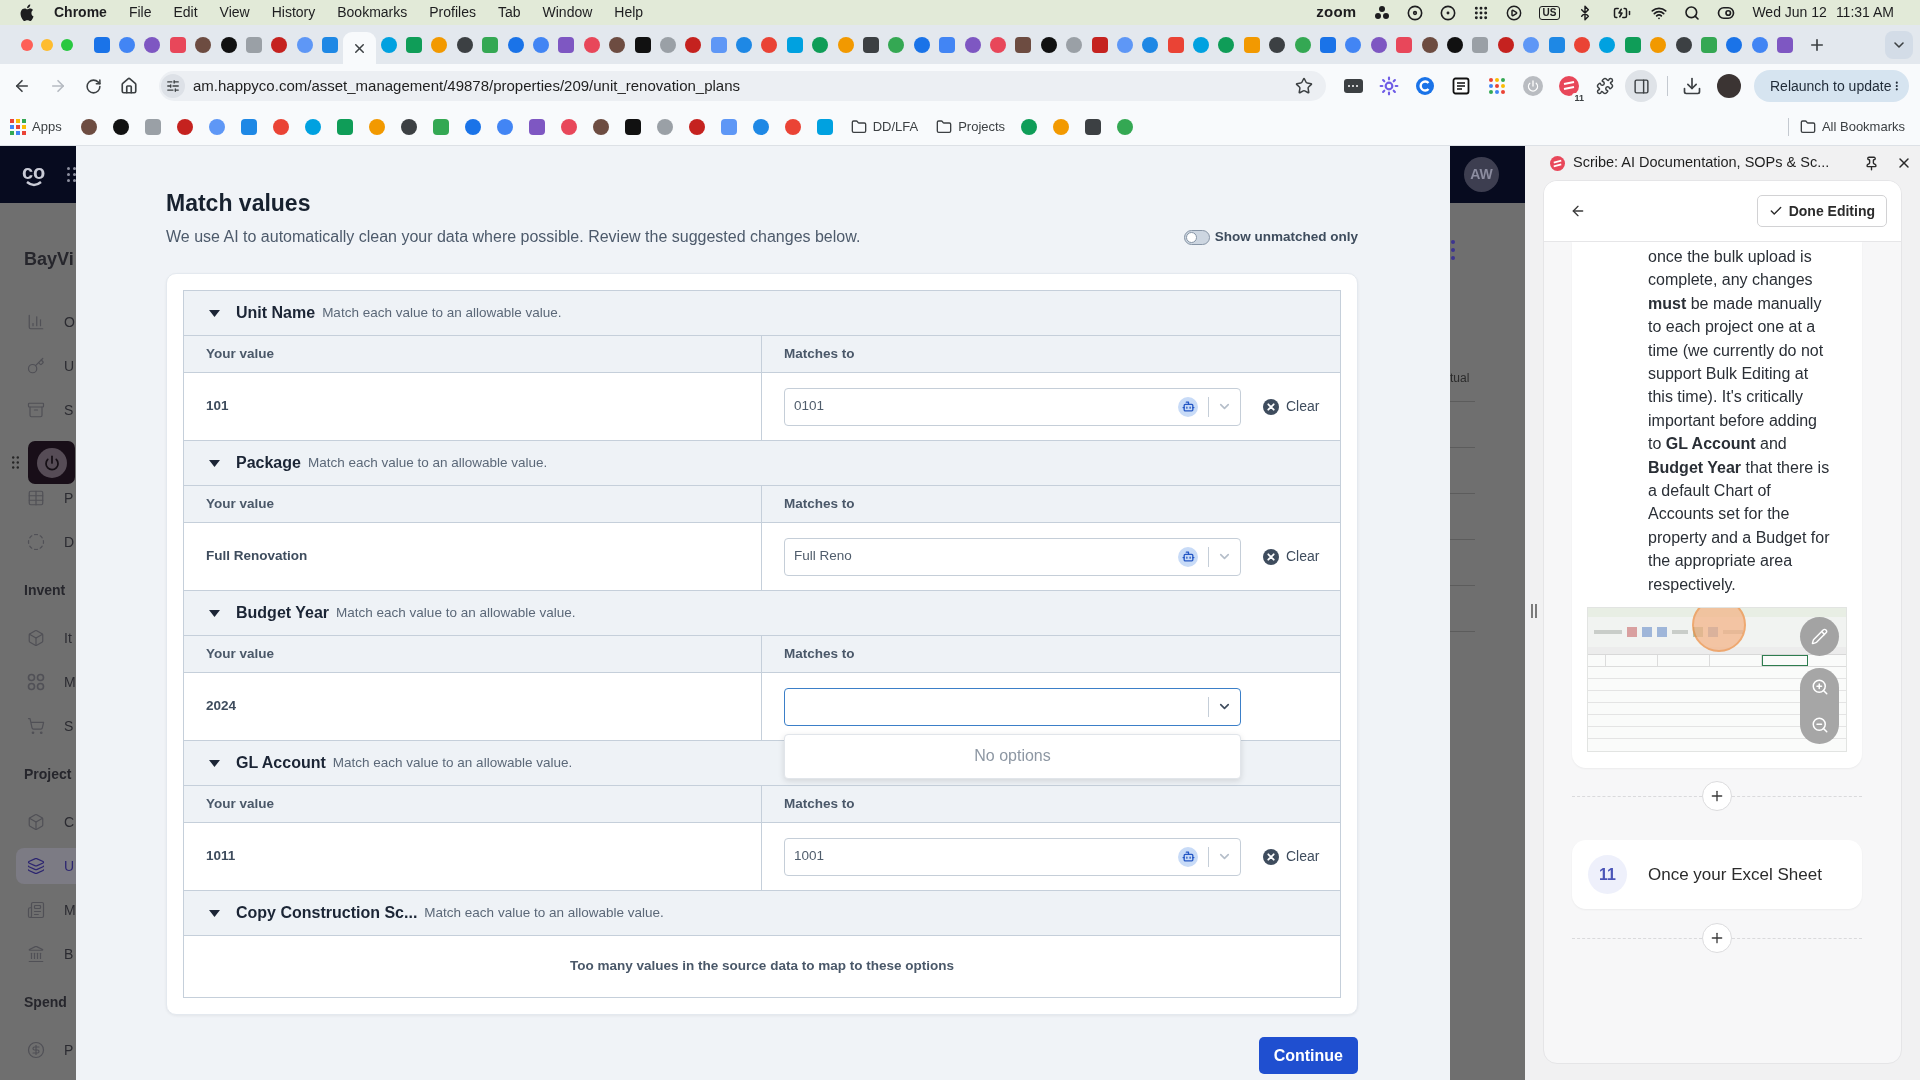 The width and height of the screenshot is (1920, 1080). What do you see at coordinates (1414, 12) in the screenshot?
I see `target-ring-icon` at bounding box center [1414, 12].